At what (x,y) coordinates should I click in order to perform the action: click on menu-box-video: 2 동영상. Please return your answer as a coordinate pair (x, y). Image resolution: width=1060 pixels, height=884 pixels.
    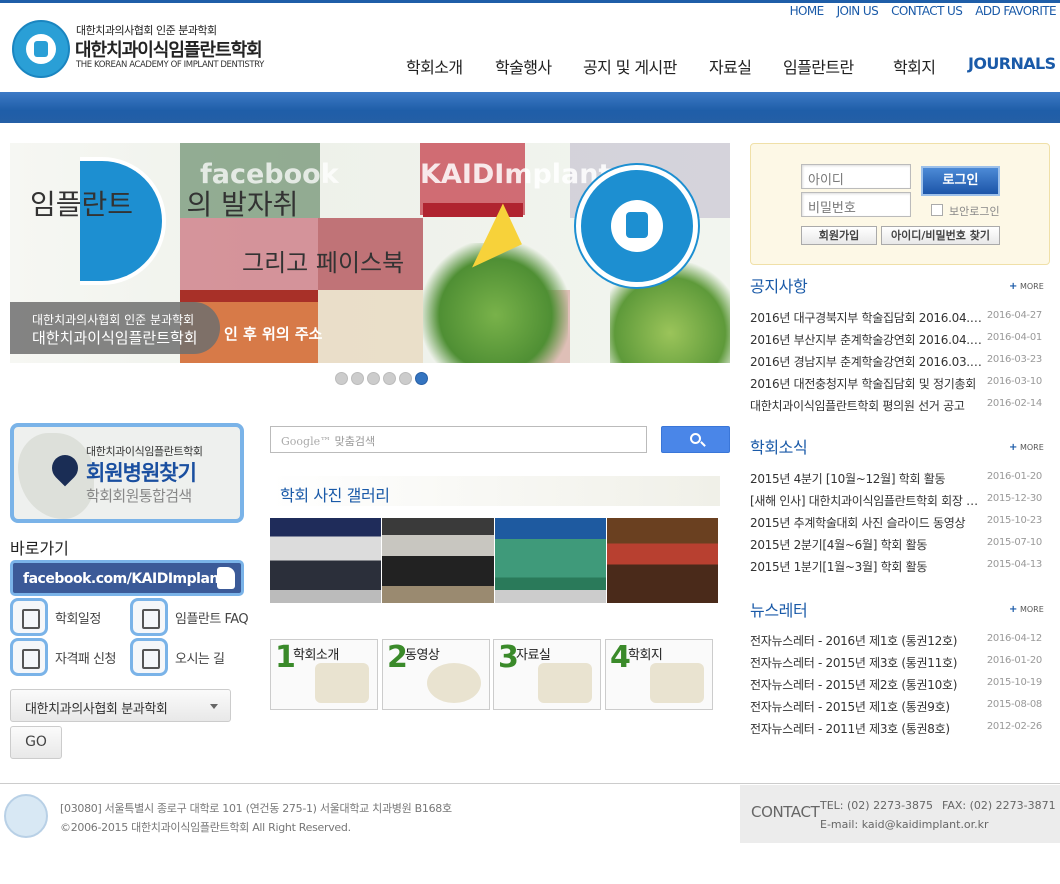
    Looking at the image, I should click on (436, 674).